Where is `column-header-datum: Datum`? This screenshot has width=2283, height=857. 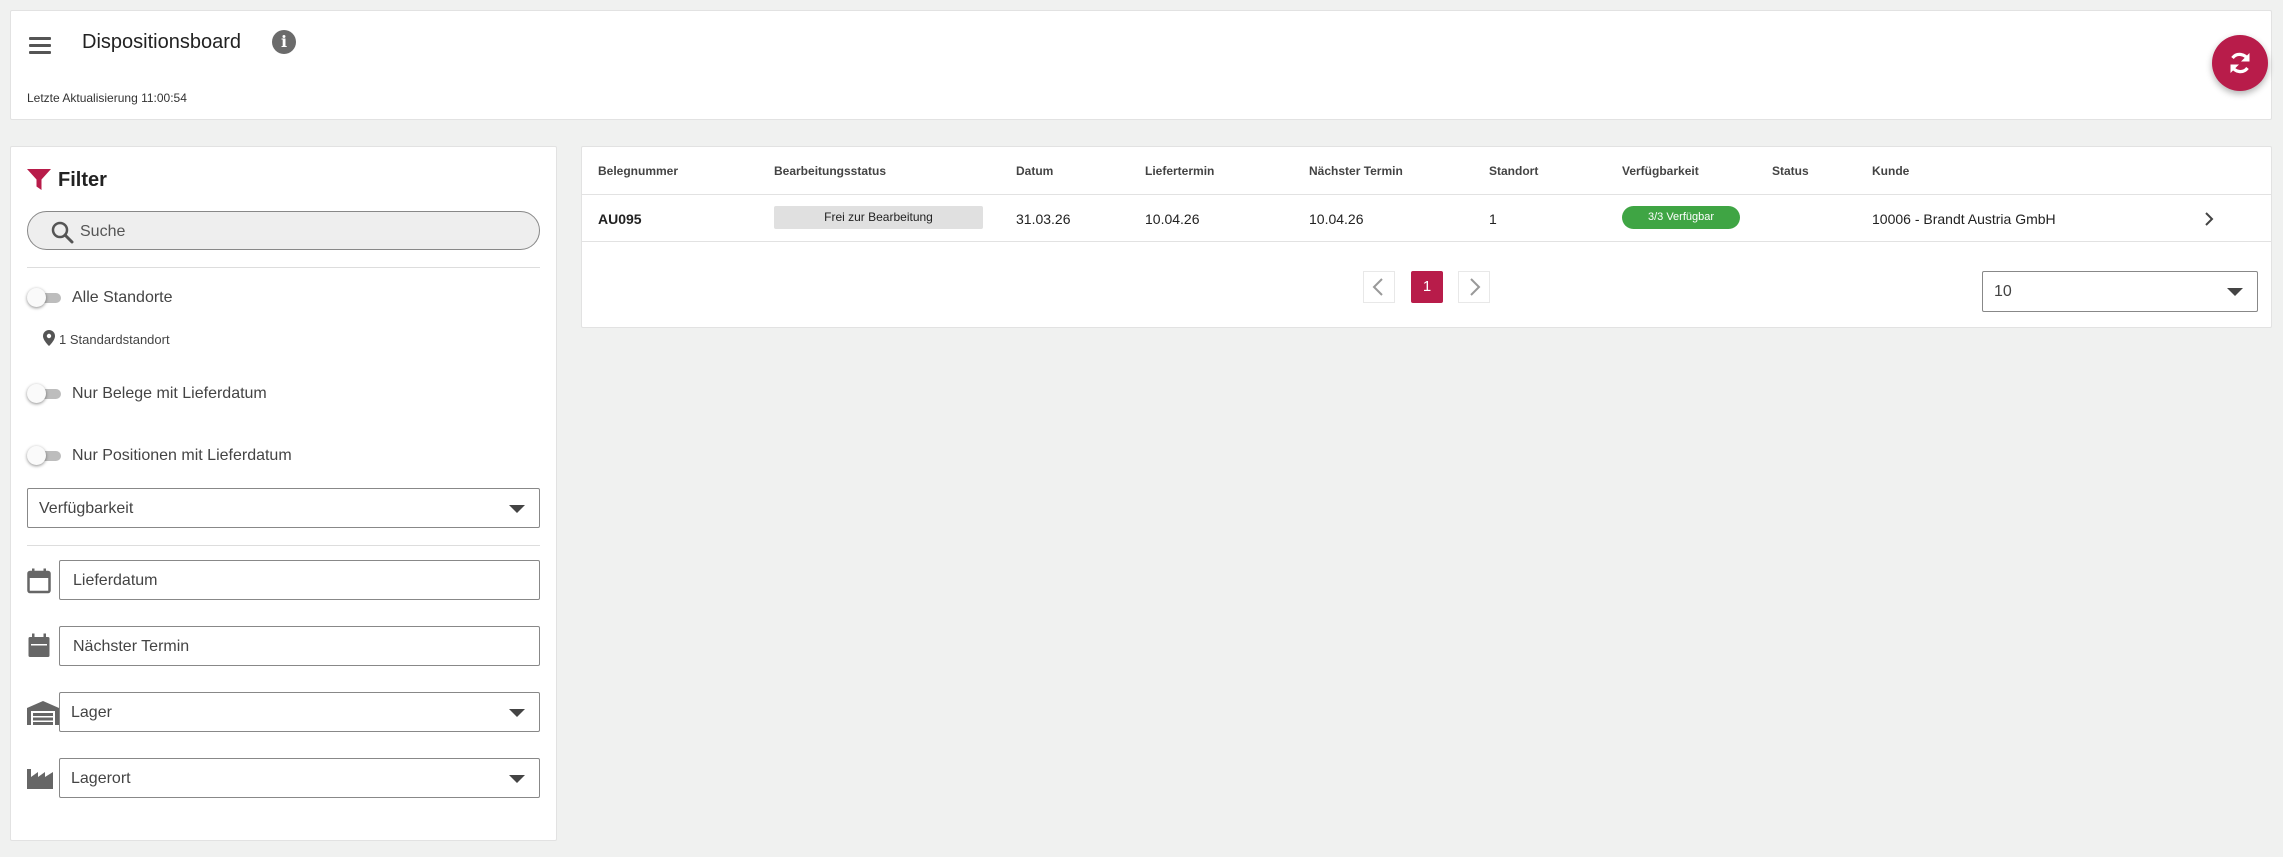 column-header-datum: Datum is located at coordinates (1034, 171).